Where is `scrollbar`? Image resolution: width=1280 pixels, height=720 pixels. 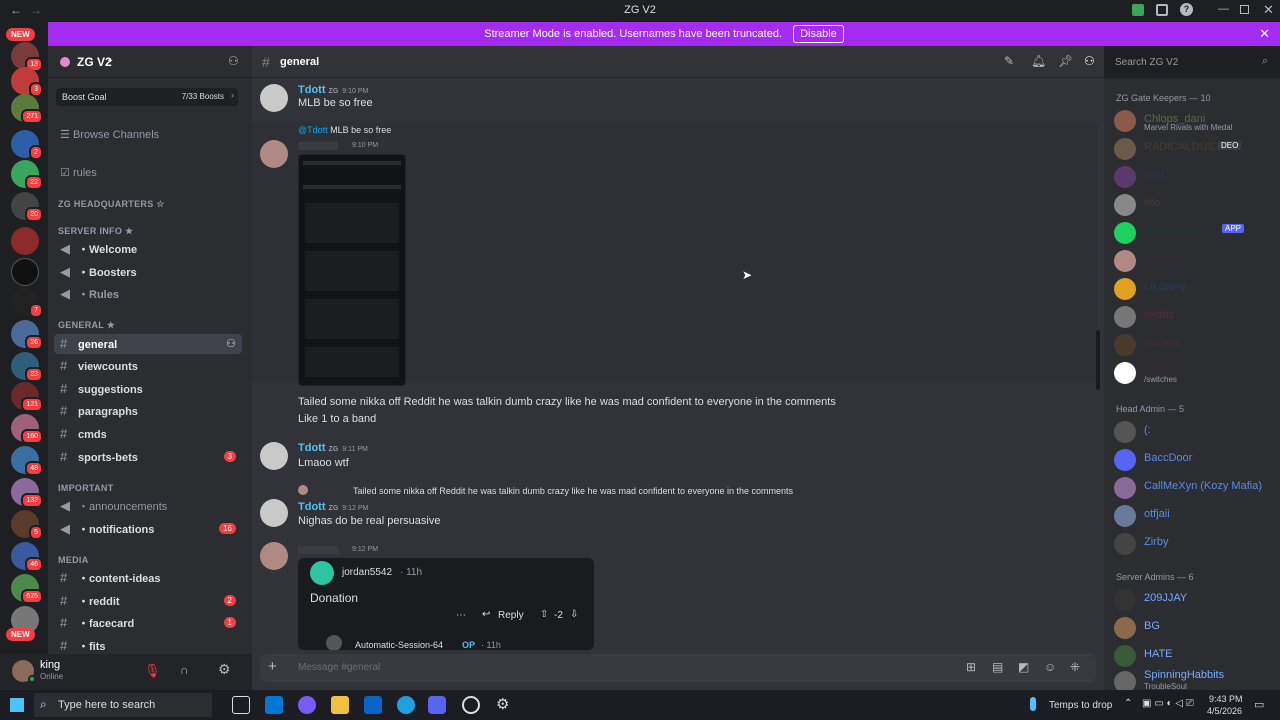
scrollbar is located at coordinates (1098, 360).